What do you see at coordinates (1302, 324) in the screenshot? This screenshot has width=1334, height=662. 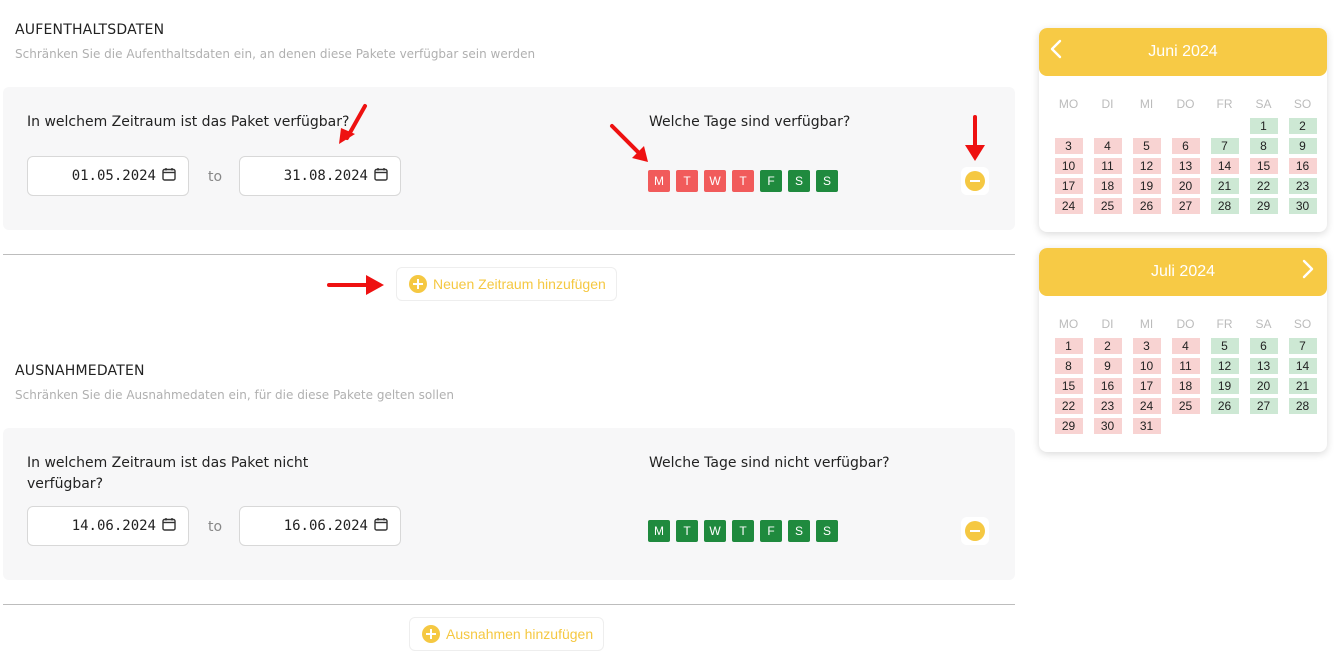 I see `calendar-weekday-header: SO` at bounding box center [1302, 324].